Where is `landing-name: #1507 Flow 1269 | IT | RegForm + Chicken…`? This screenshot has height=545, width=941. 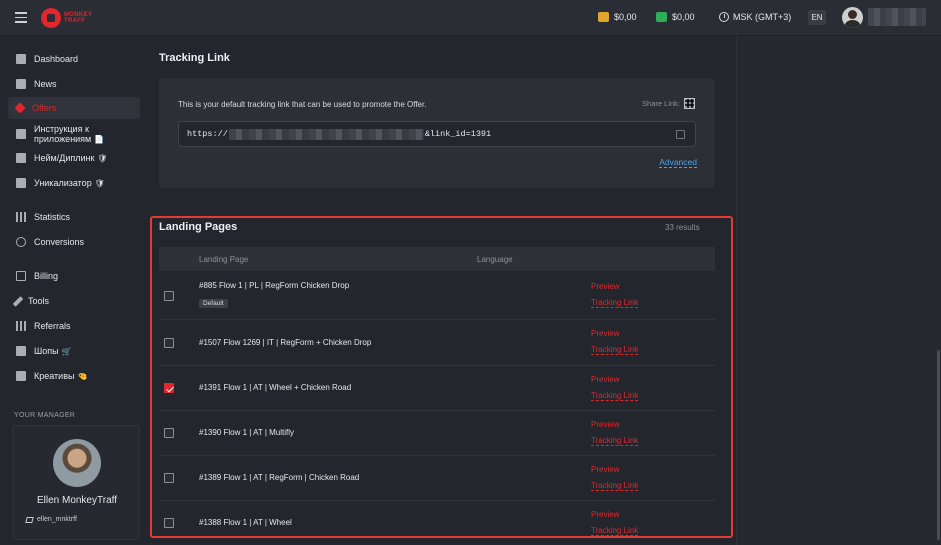
landing-name: #1507 Flow 1269 | IT | RegForm + Chicken… is located at coordinates (285, 342).